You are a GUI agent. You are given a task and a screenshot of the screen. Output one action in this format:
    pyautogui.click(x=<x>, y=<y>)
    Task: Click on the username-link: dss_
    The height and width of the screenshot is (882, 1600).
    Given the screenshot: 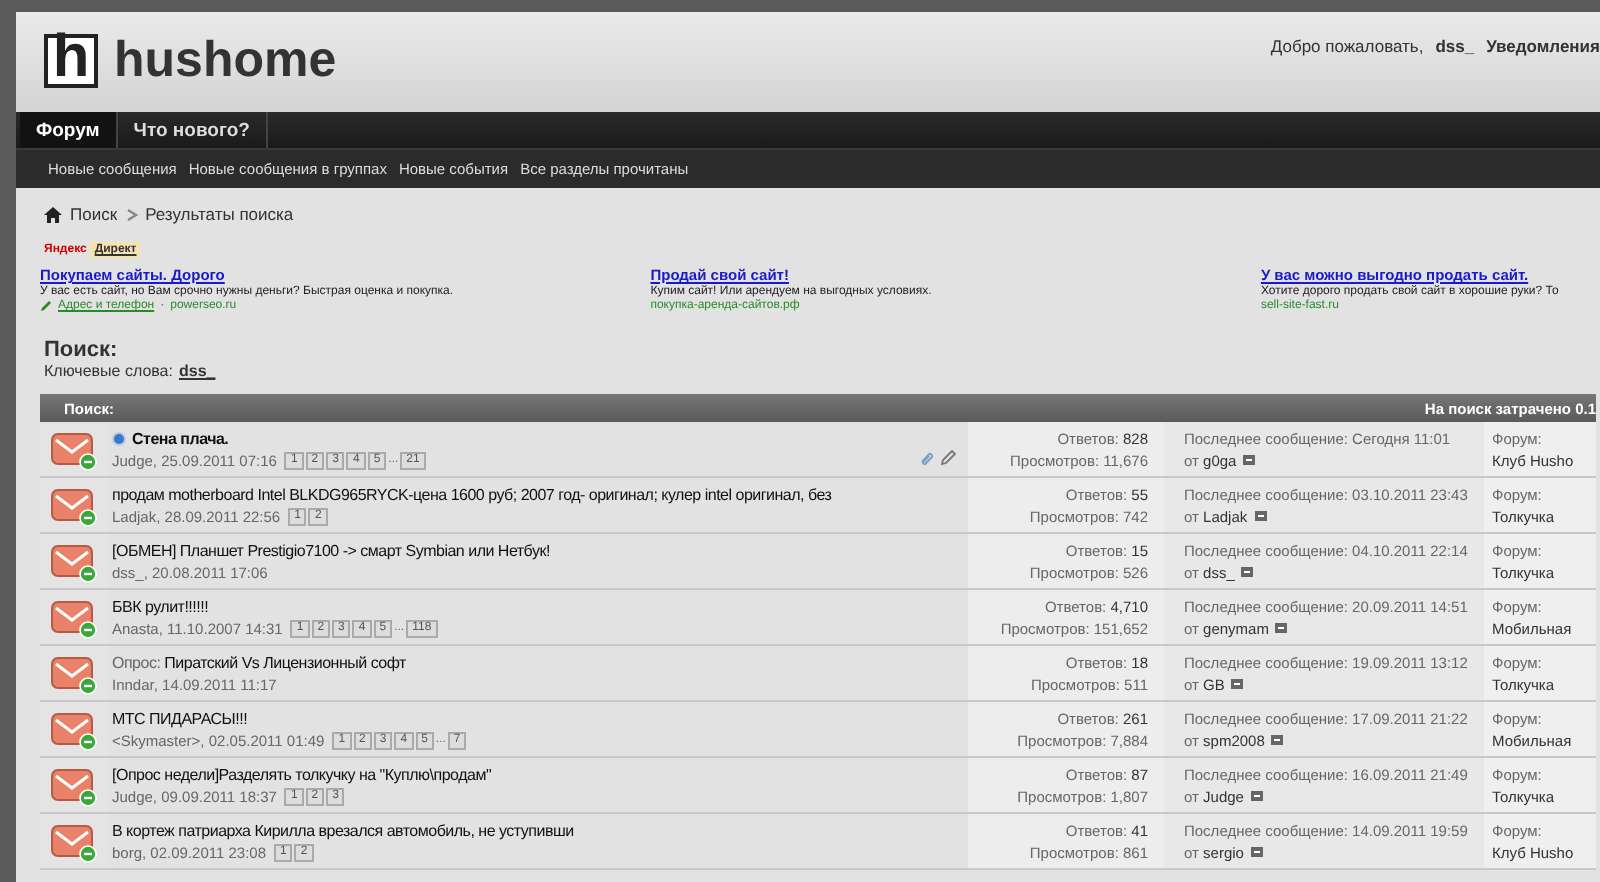 What is the action you would take?
    pyautogui.click(x=1455, y=46)
    